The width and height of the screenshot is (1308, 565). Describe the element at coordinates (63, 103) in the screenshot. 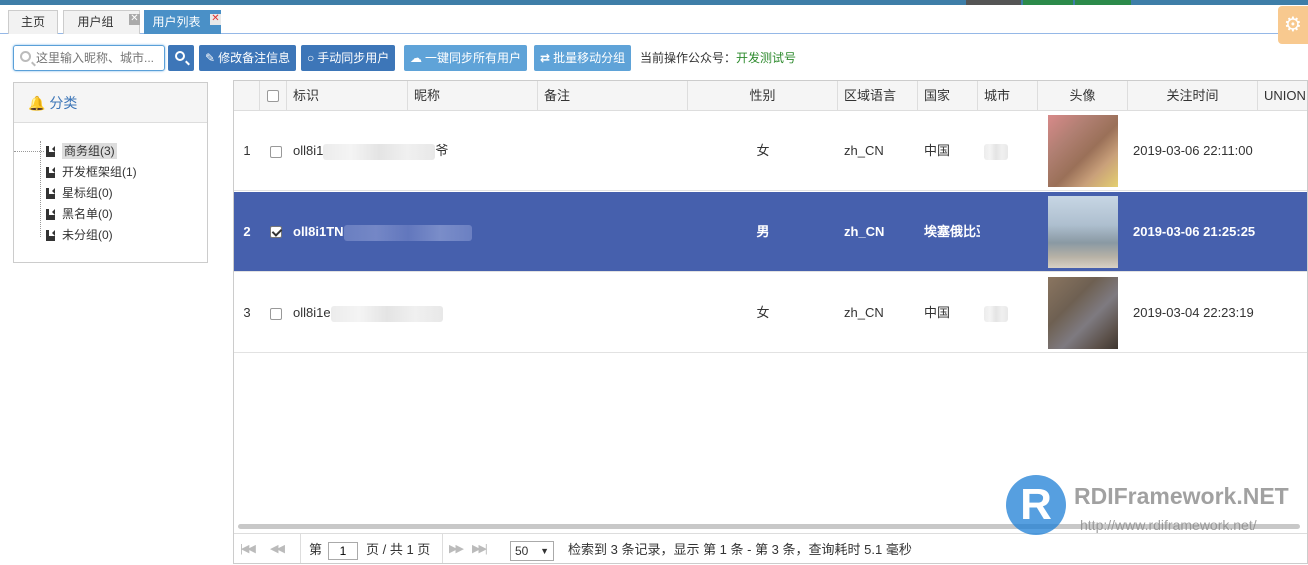

I see `category-title: 分类` at that location.